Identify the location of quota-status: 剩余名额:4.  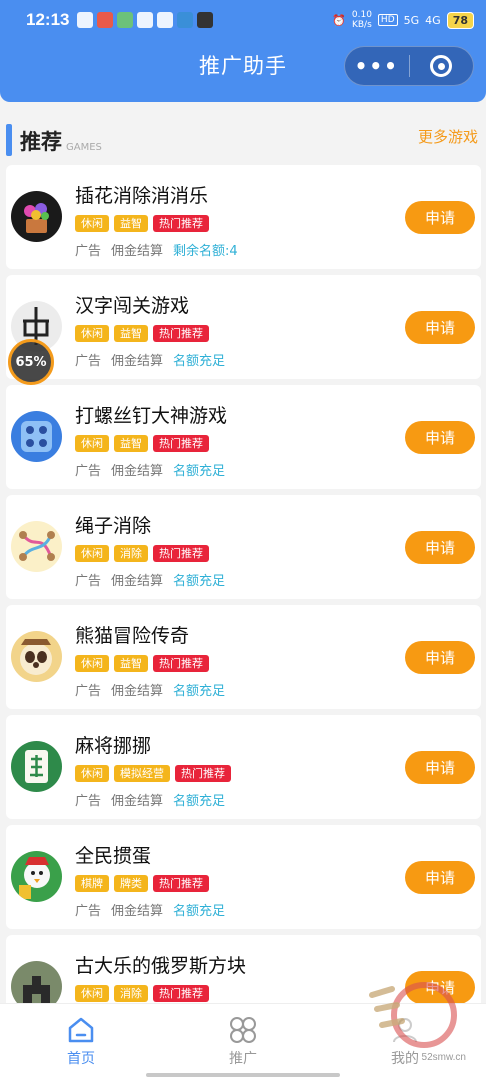
(205, 251).